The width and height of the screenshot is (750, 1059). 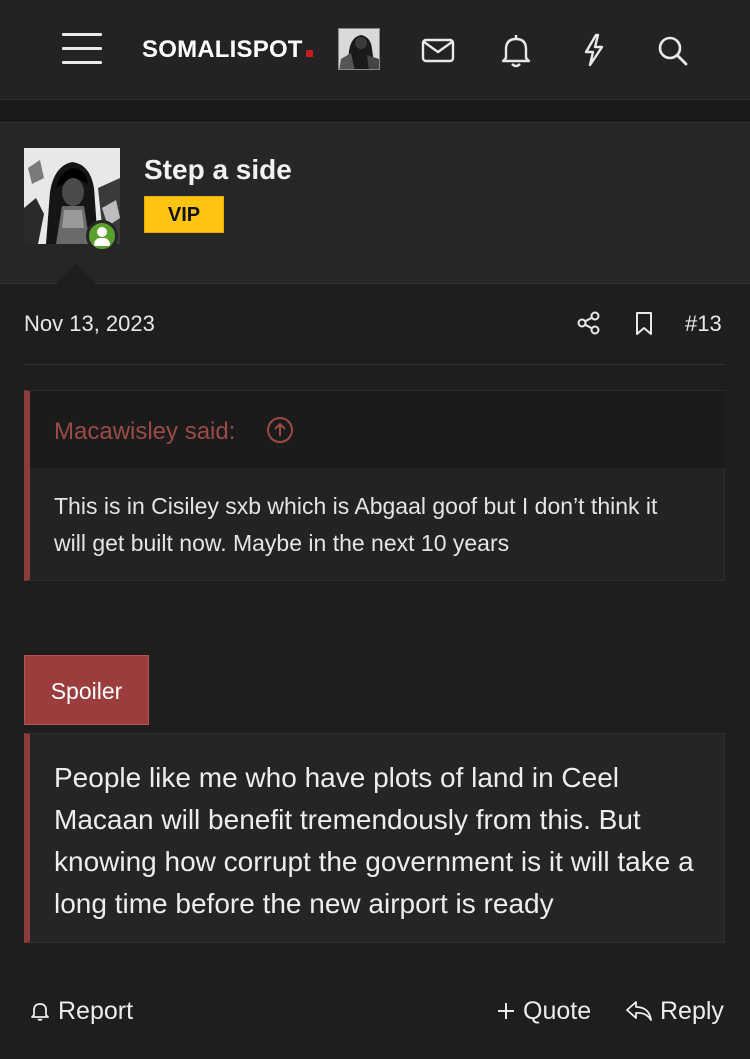 What do you see at coordinates (144, 432) in the screenshot?
I see `quote-author: Macawisley said:` at bounding box center [144, 432].